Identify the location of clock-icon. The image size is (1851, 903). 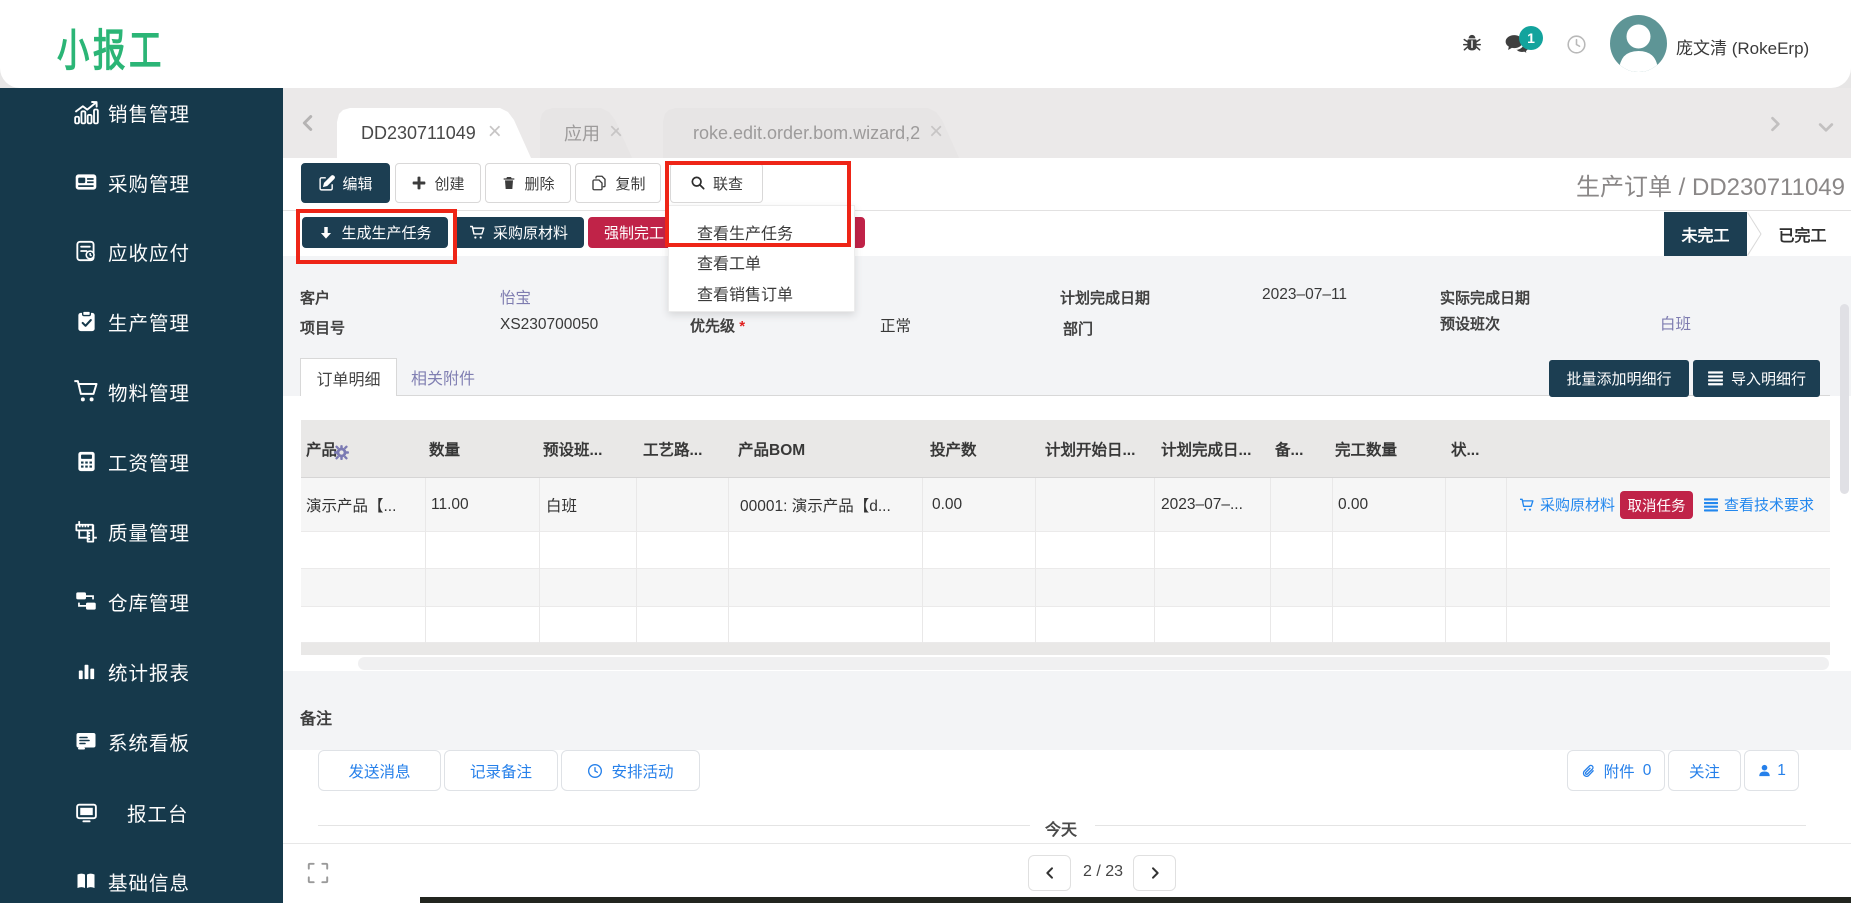
(1576, 47).